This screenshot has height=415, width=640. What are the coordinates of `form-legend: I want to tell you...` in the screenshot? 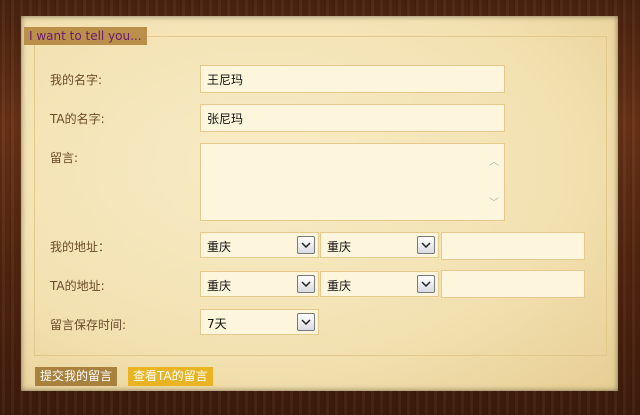 It's located at (85, 36).